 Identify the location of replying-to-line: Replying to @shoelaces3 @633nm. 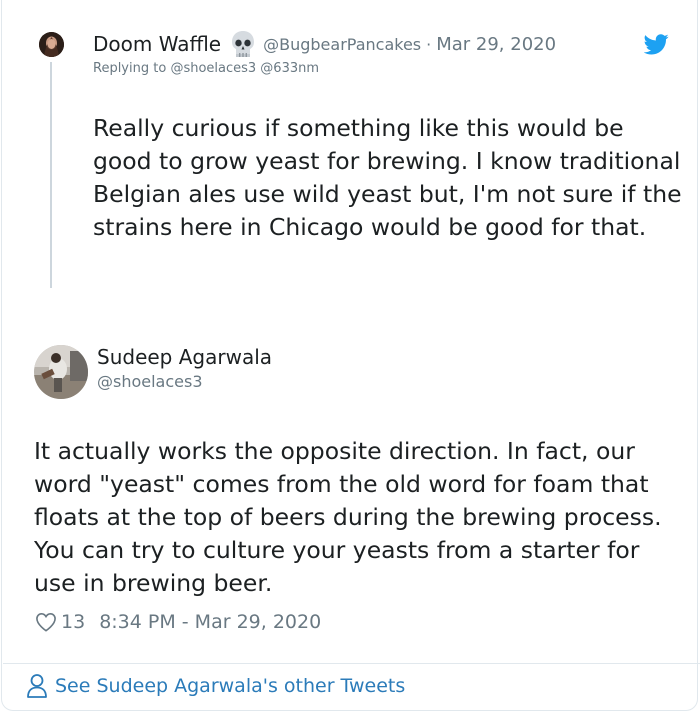
(206, 68).